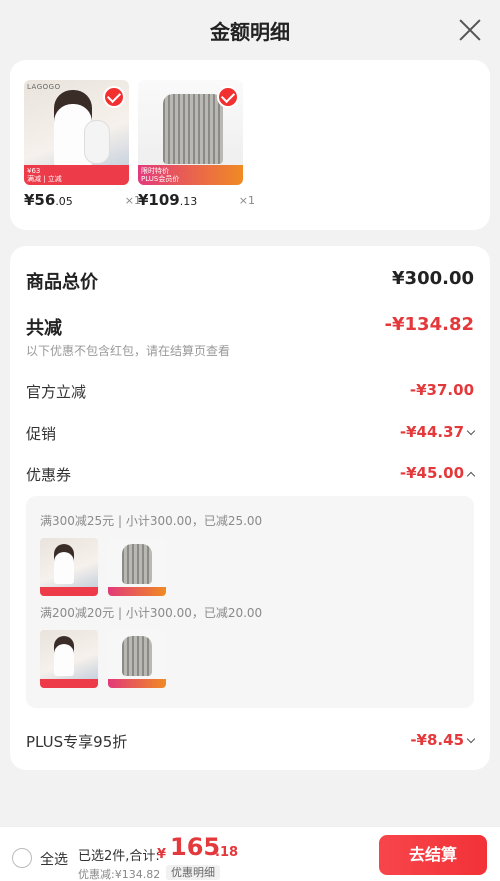 Image resolution: width=500 pixels, height=881 pixels. I want to click on shirt-figure, so click(193, 129).